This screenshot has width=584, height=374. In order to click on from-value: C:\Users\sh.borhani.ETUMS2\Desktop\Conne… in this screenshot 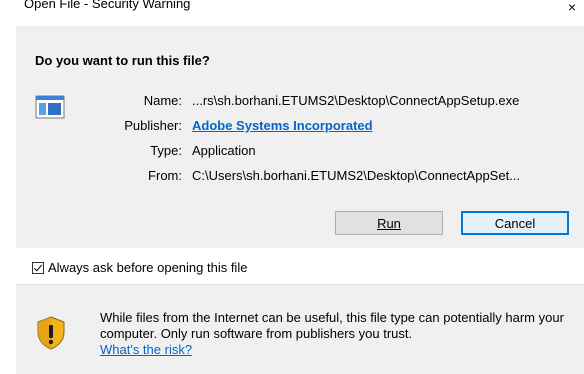, I will do `click(356, 175)`.